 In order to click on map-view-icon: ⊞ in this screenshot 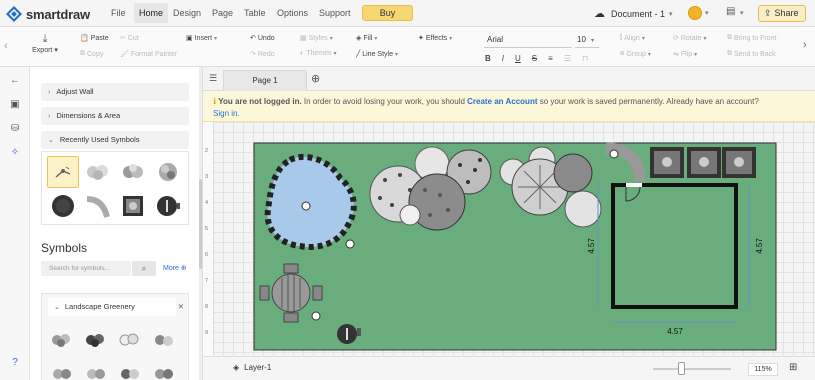, I will do `click(793, 367)`.